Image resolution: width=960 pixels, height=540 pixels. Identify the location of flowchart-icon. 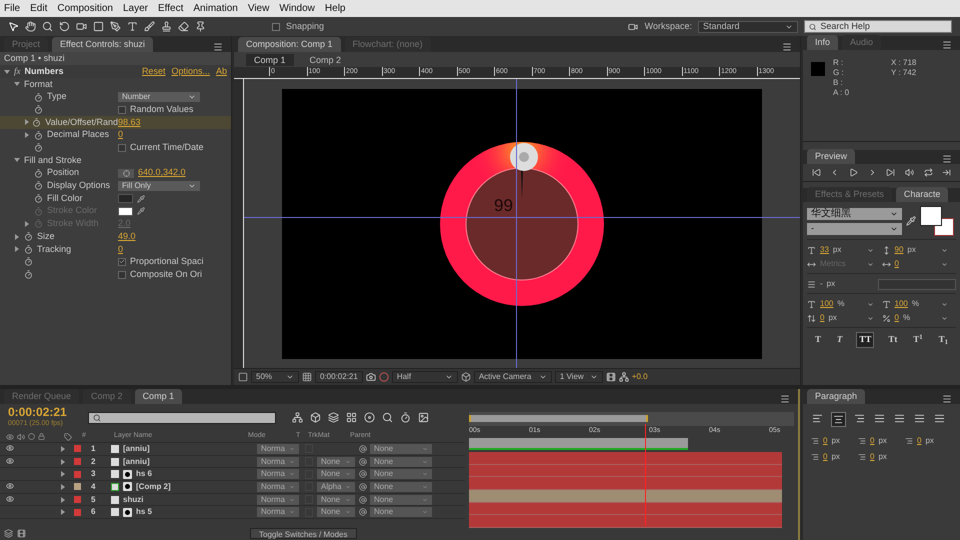
(623, 377).